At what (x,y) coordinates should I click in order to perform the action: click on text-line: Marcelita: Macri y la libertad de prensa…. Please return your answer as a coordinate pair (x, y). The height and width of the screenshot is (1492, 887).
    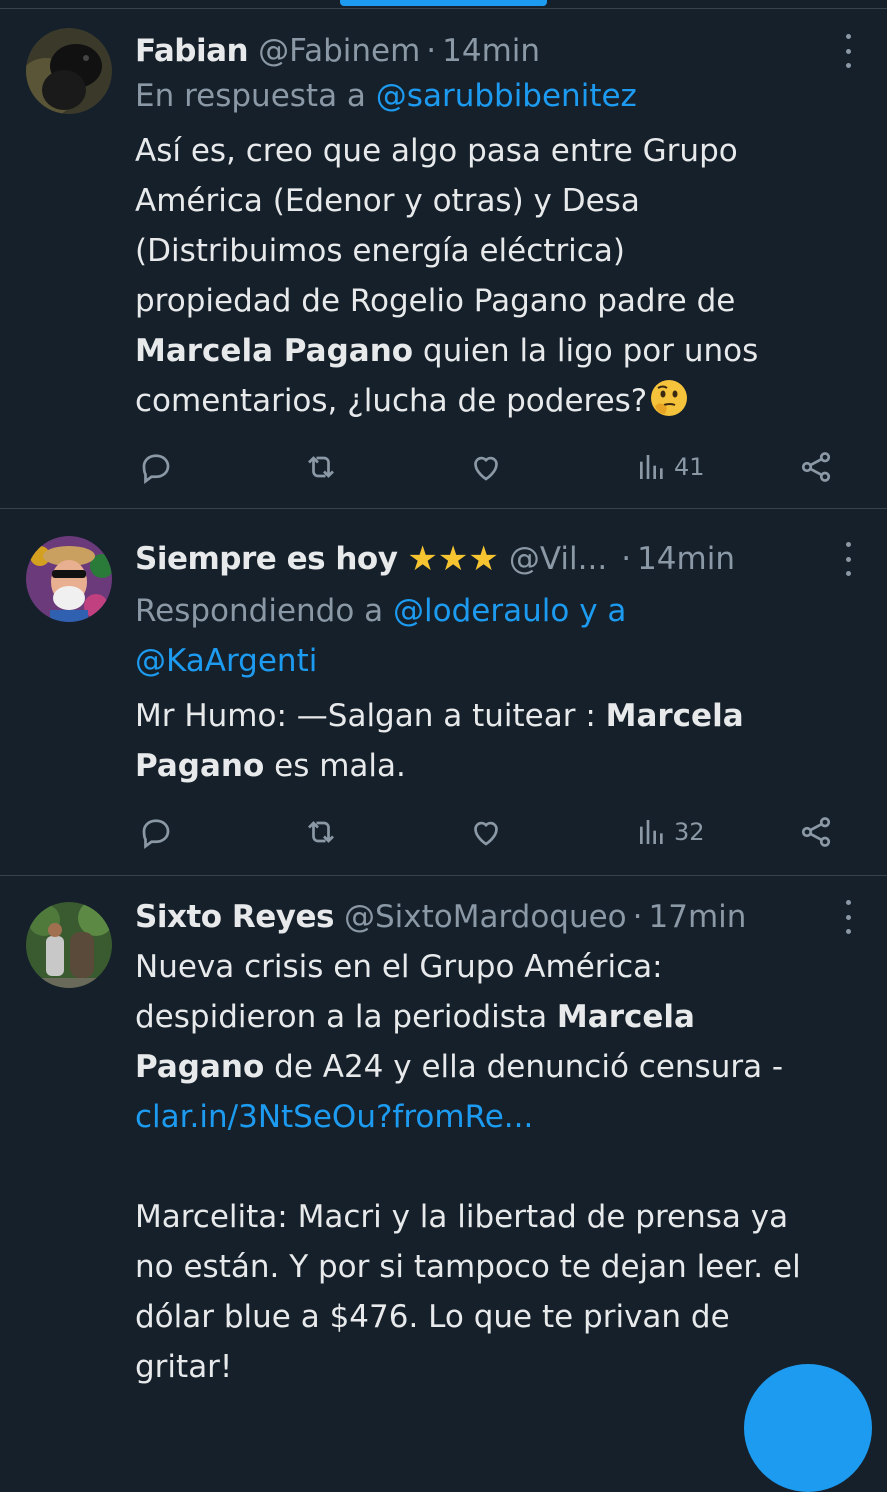
    Looking at the image, I should click on (462, 1217).